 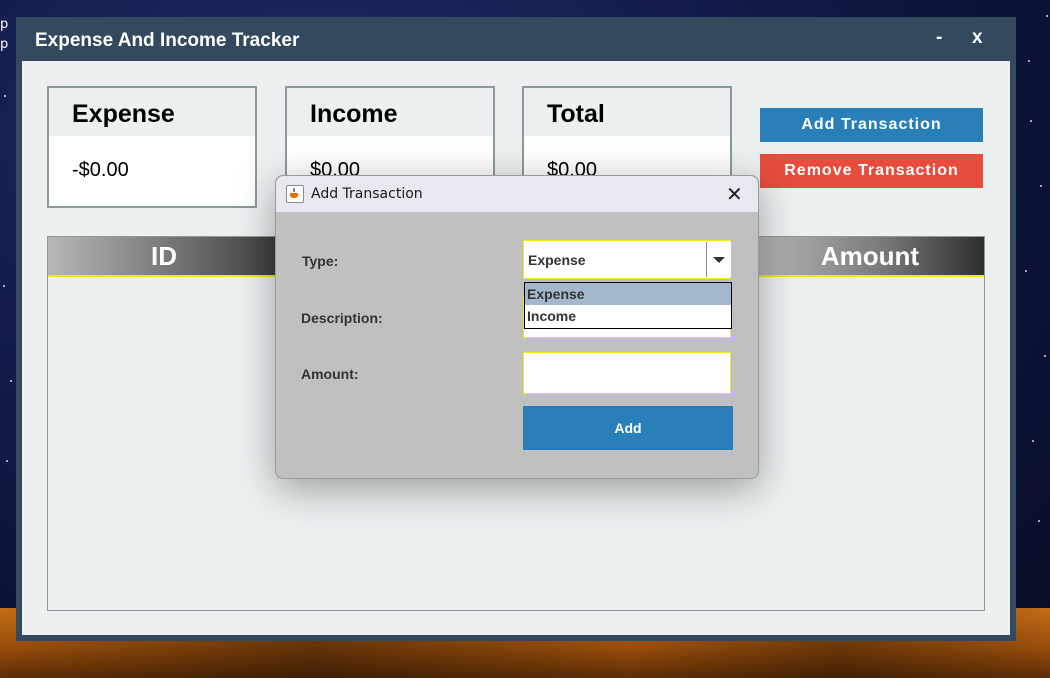 I want to click on add-transaction-button: Add Transaction, so click(x=871, y=125).